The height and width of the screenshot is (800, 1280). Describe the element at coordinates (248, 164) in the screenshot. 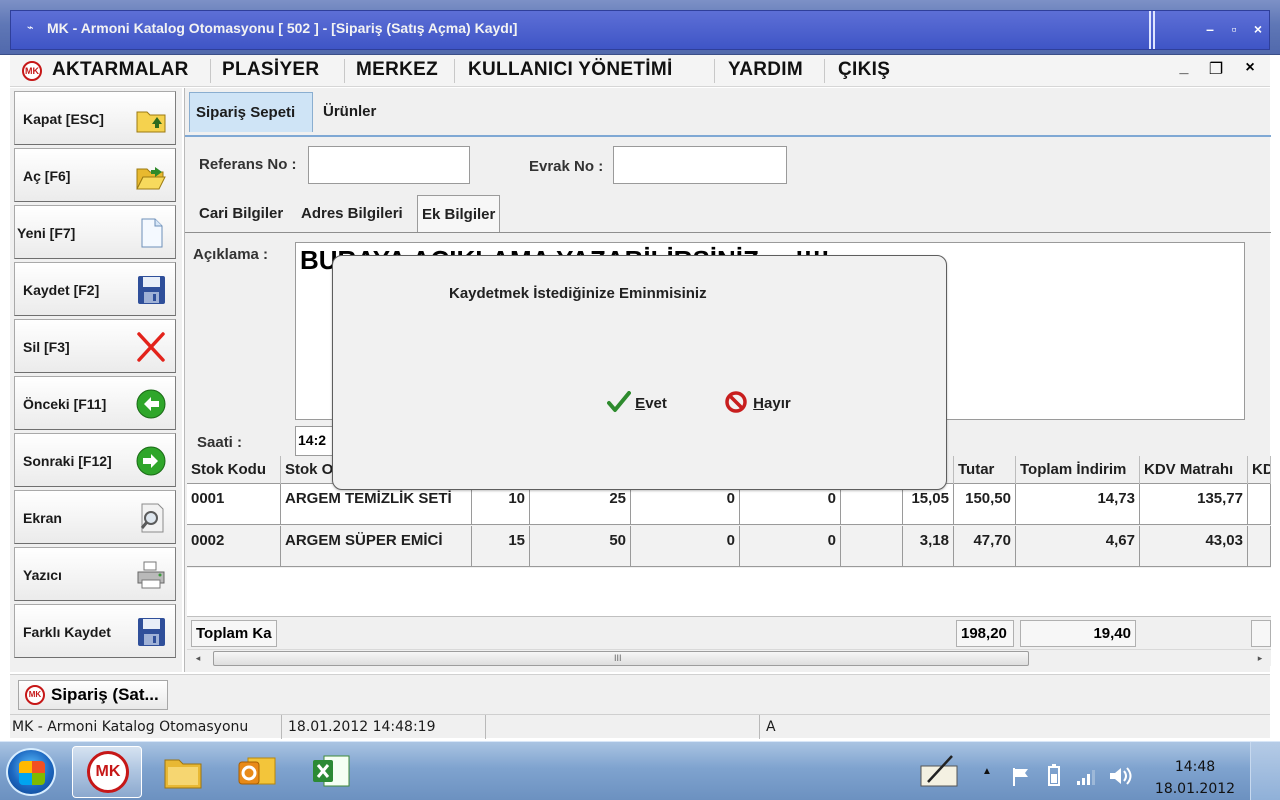

I see `referans-label: Referans No :` at that location.